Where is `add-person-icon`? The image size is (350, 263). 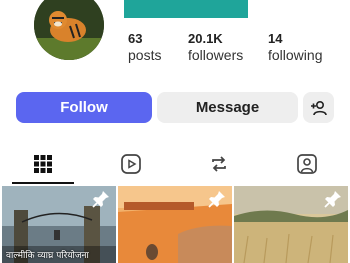
add-person-icon is located at coordinates (318, 107).